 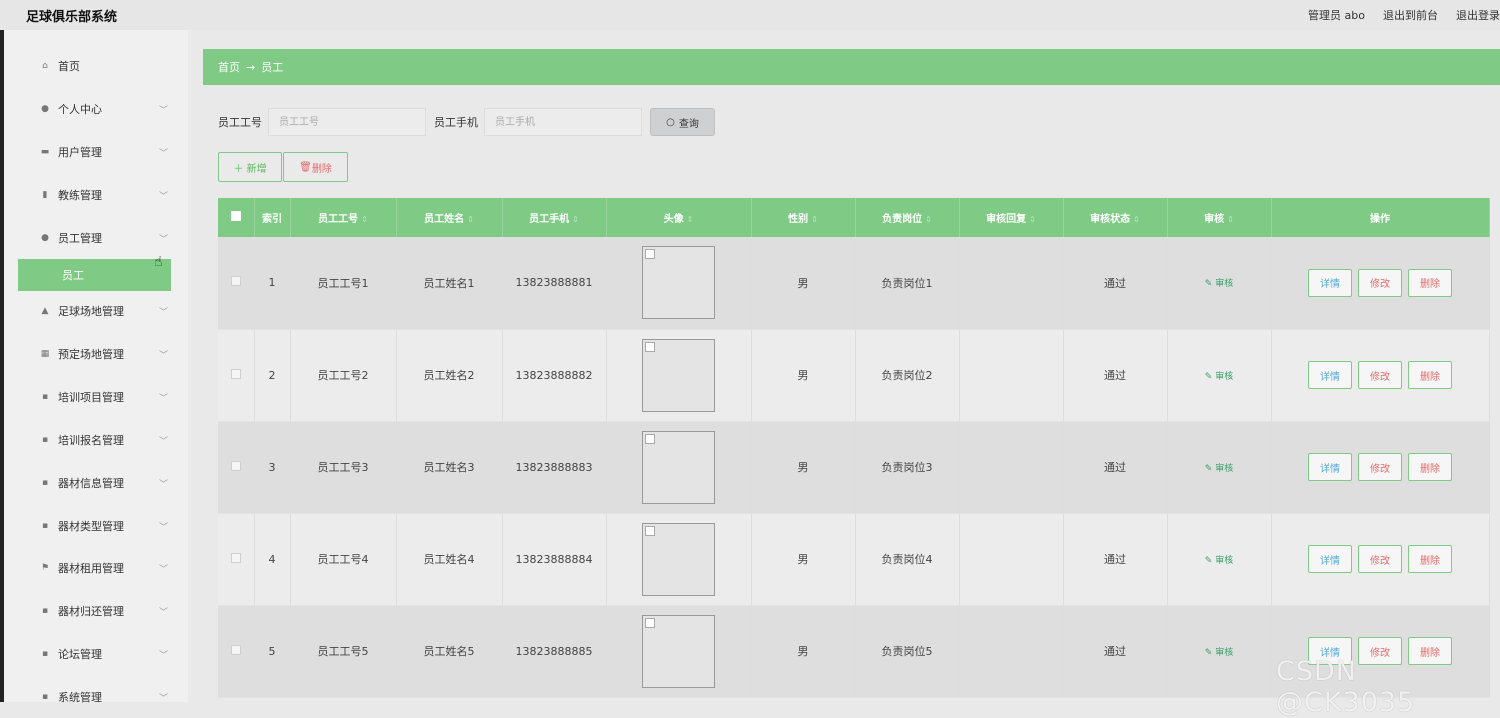 What do you see at coordinates (72, 17) in the screenshot?
I see `app-title: 足球俱乐部系统` at bounding box center [72, 17].